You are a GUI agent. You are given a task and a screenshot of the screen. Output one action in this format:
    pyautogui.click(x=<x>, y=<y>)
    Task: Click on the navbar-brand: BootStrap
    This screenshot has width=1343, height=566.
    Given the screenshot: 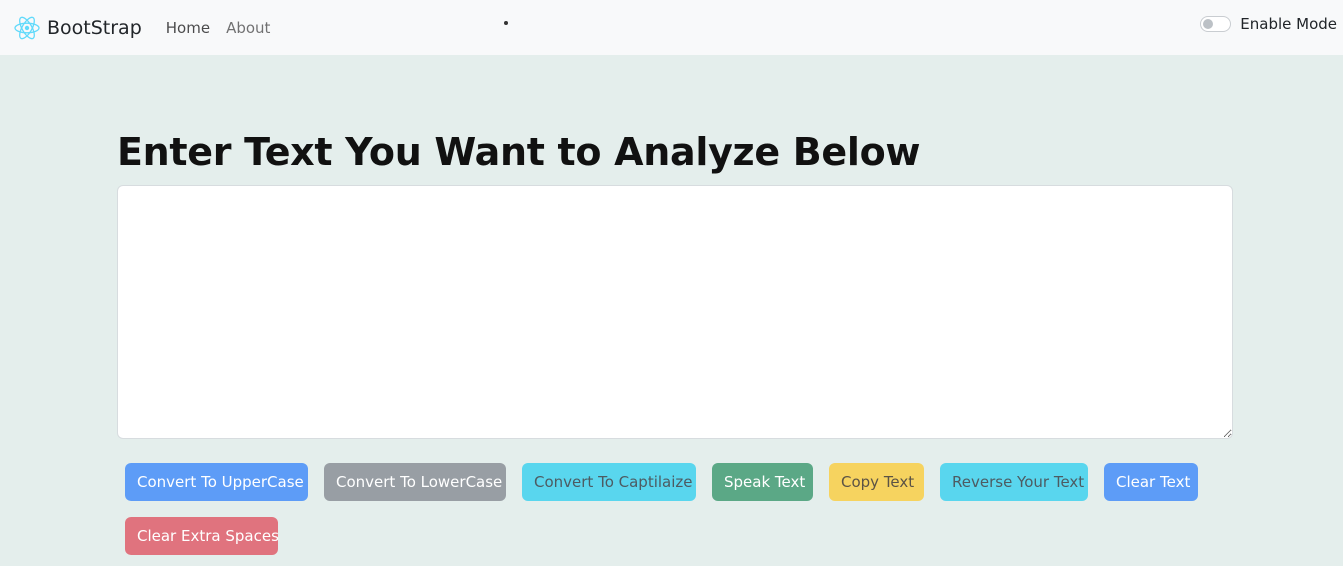 What is the action you would take?
    pyautogui.click(x=77, y=27)
    